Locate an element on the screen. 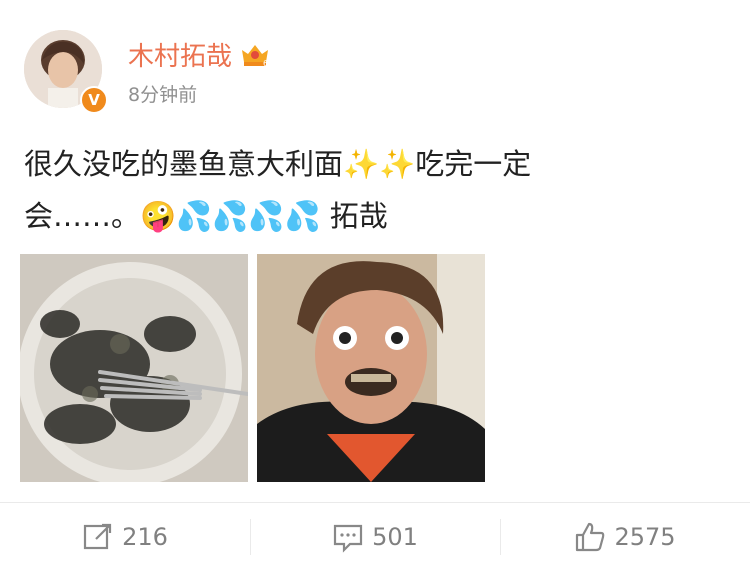  svg-text: 6 is located at coordinates (265, 63).